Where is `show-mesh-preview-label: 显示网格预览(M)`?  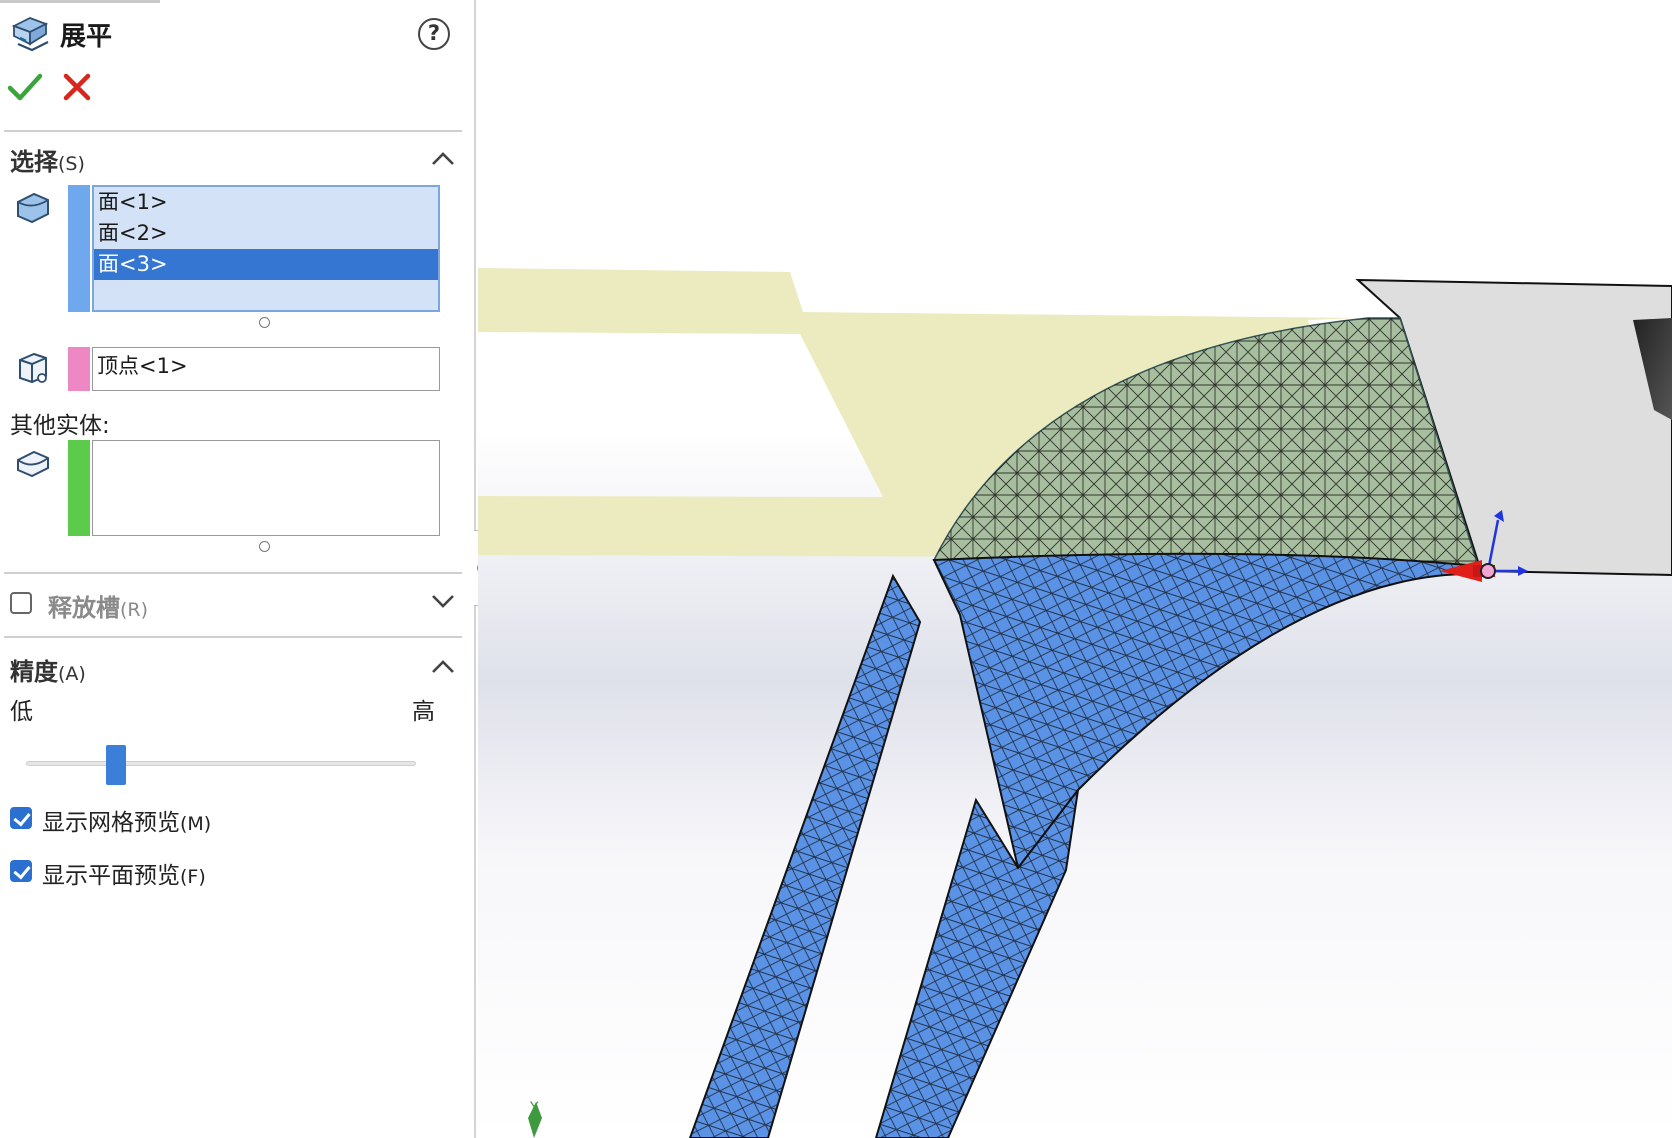
show-mesh-preview-label: 显示网格预览(M) is located at coordinates (126, 820).